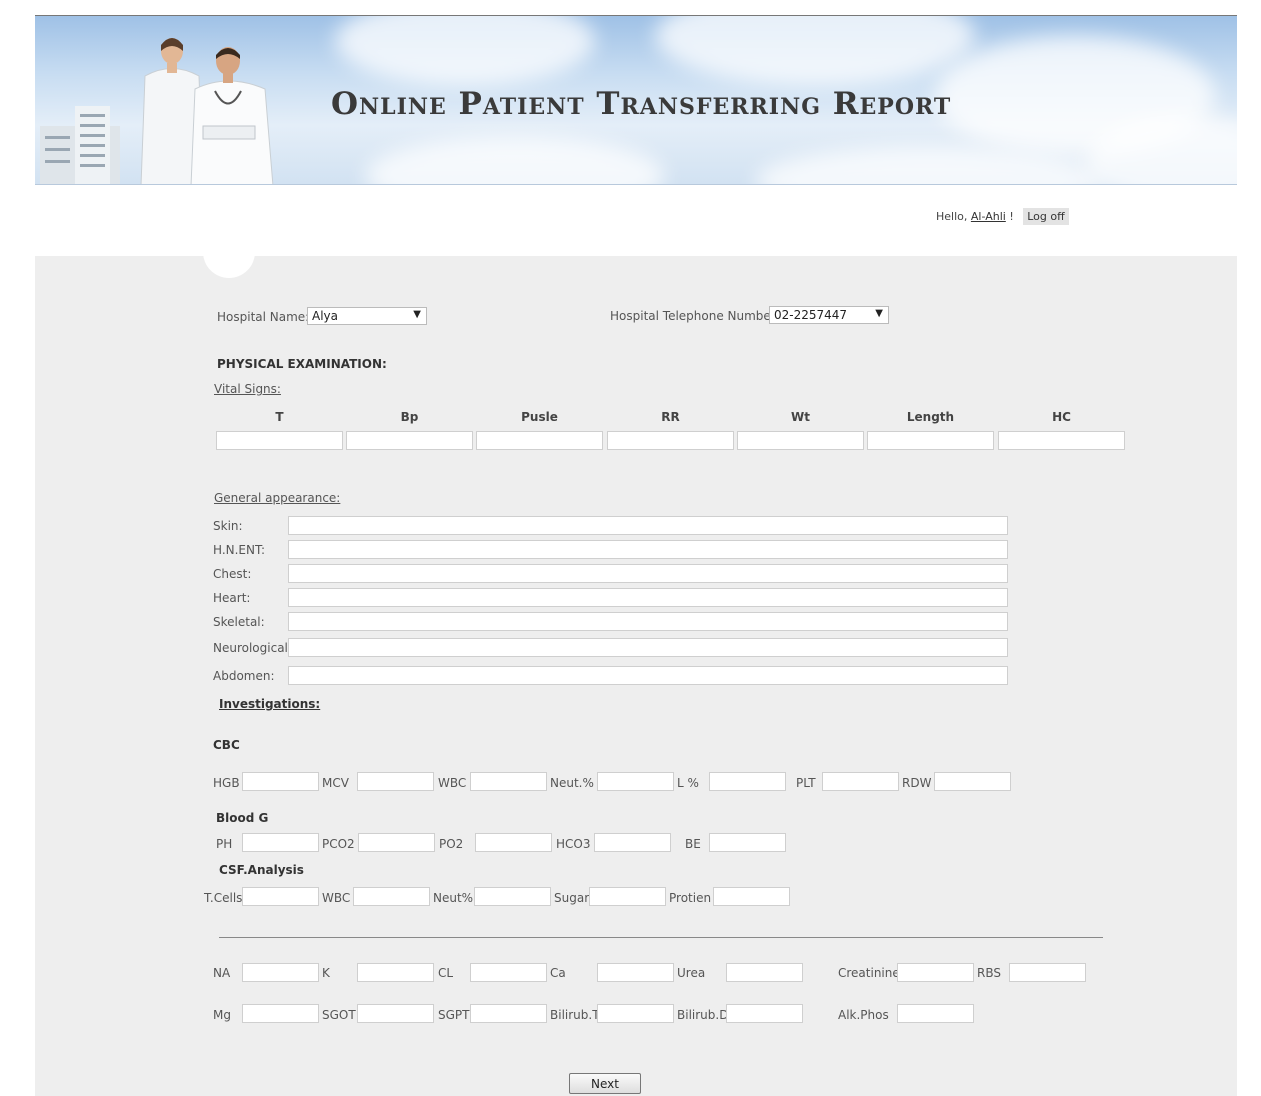 This screenshot has height=1096, width=1261. What do you see at coordinates (605, 1083) in the screenshot?
I see `next-button: Next` at bounding box center [605, 1083].